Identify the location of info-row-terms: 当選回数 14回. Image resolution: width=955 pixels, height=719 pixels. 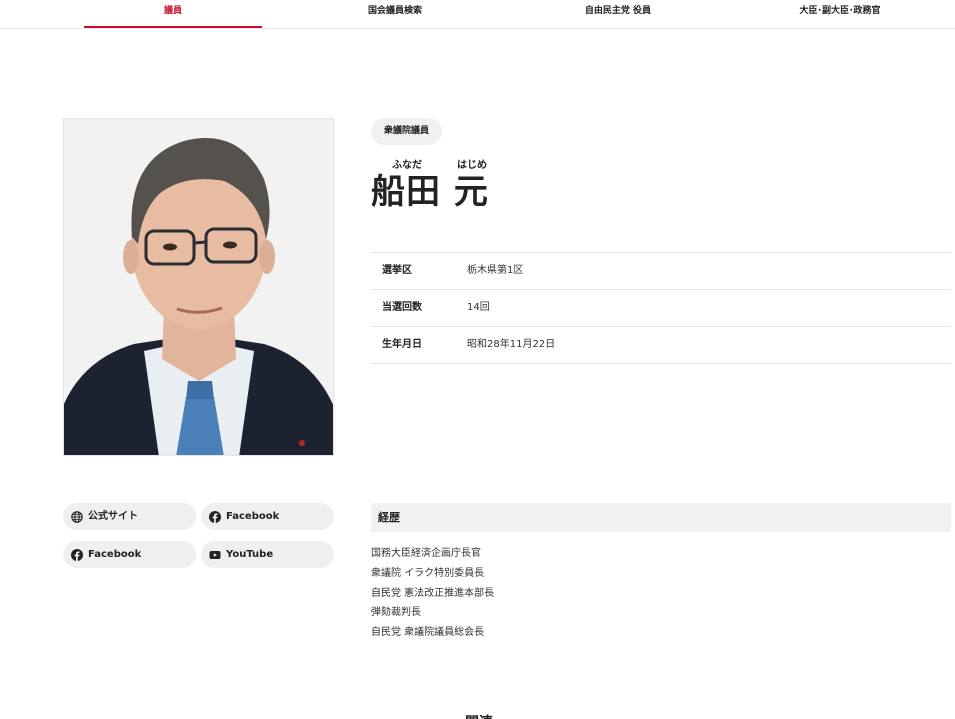
(661, 308).